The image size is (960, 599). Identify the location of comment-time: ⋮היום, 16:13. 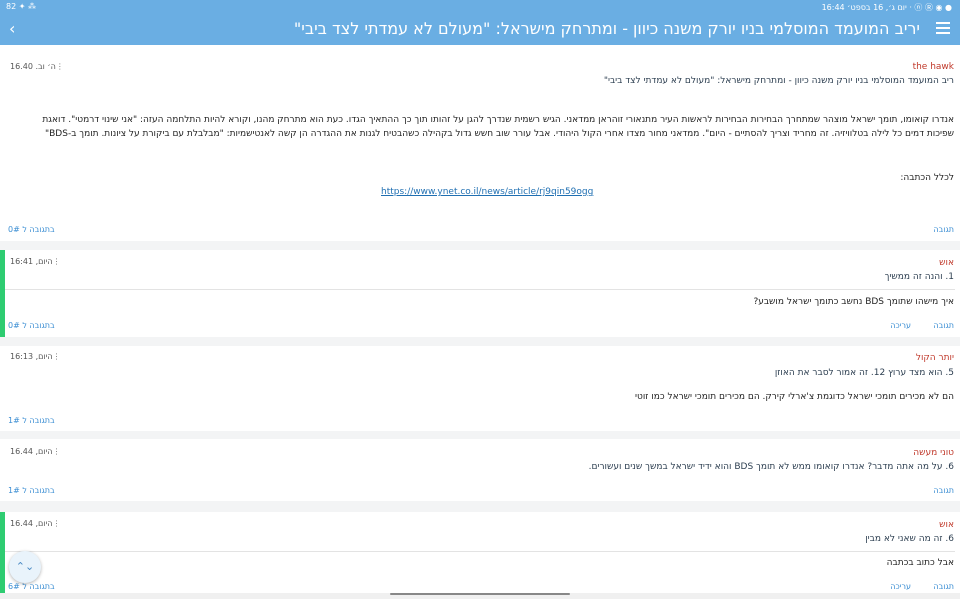
(37, 356).